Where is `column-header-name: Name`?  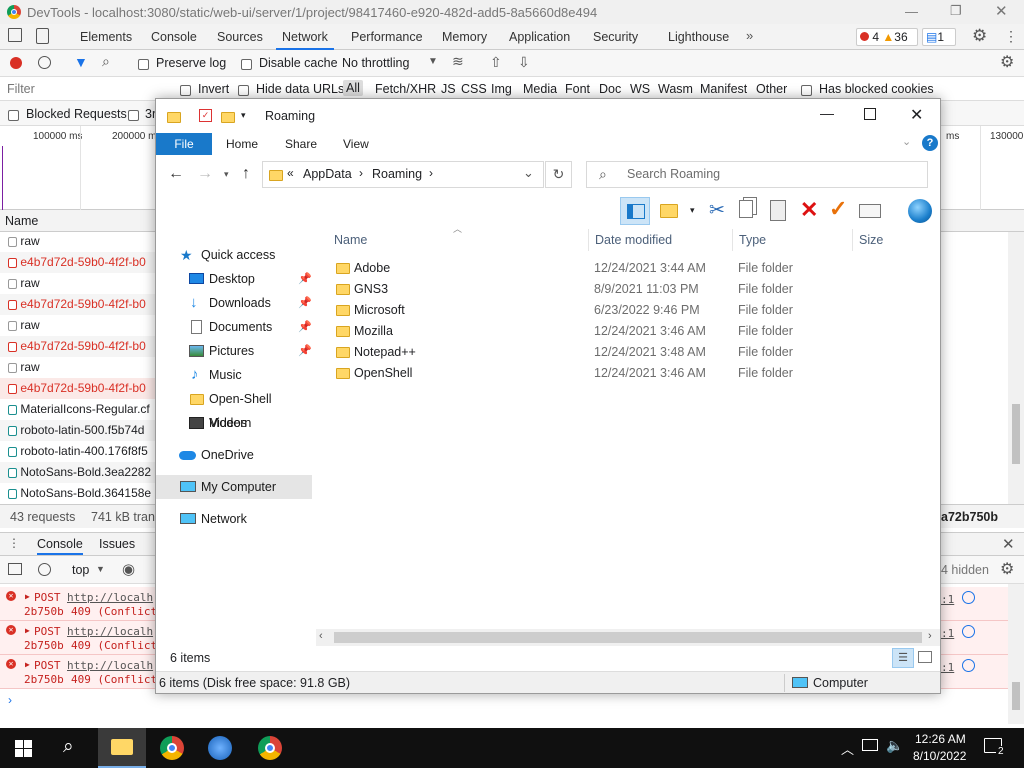 column-header-name: Name is located at coordinates (461, 240).